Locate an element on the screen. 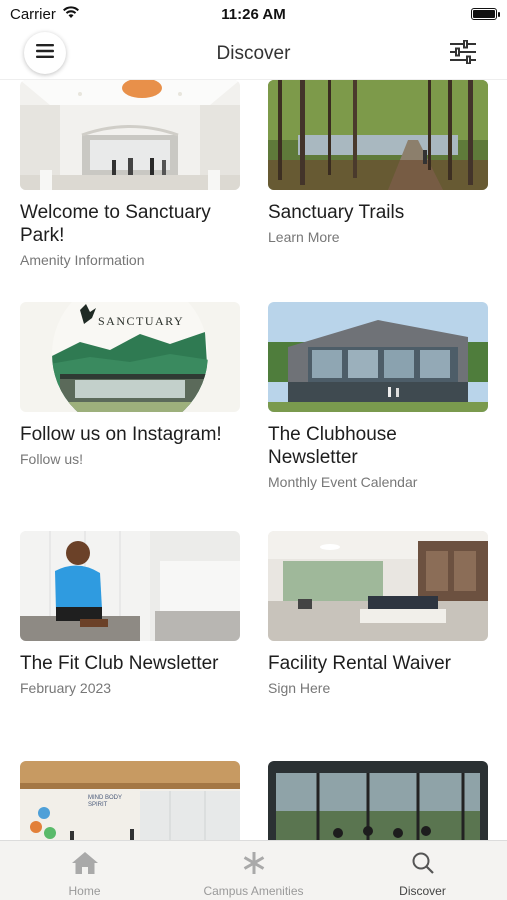 Image resolution: width=507 pixels, height=900 pixels. card-title: Welcome to Sanctuary Park! is located at coordinates (115, 224).